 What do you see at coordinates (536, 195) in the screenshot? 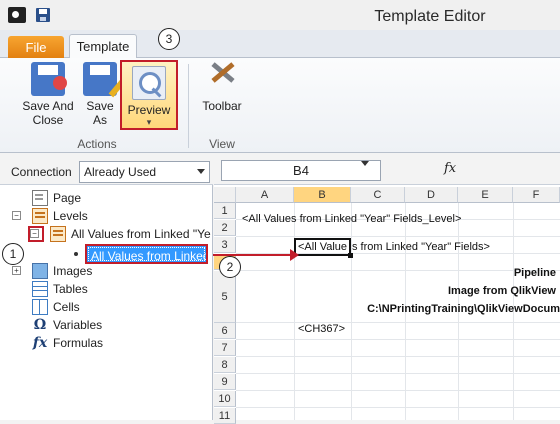
I see `column-header: F` at bounding box center [536, 195].